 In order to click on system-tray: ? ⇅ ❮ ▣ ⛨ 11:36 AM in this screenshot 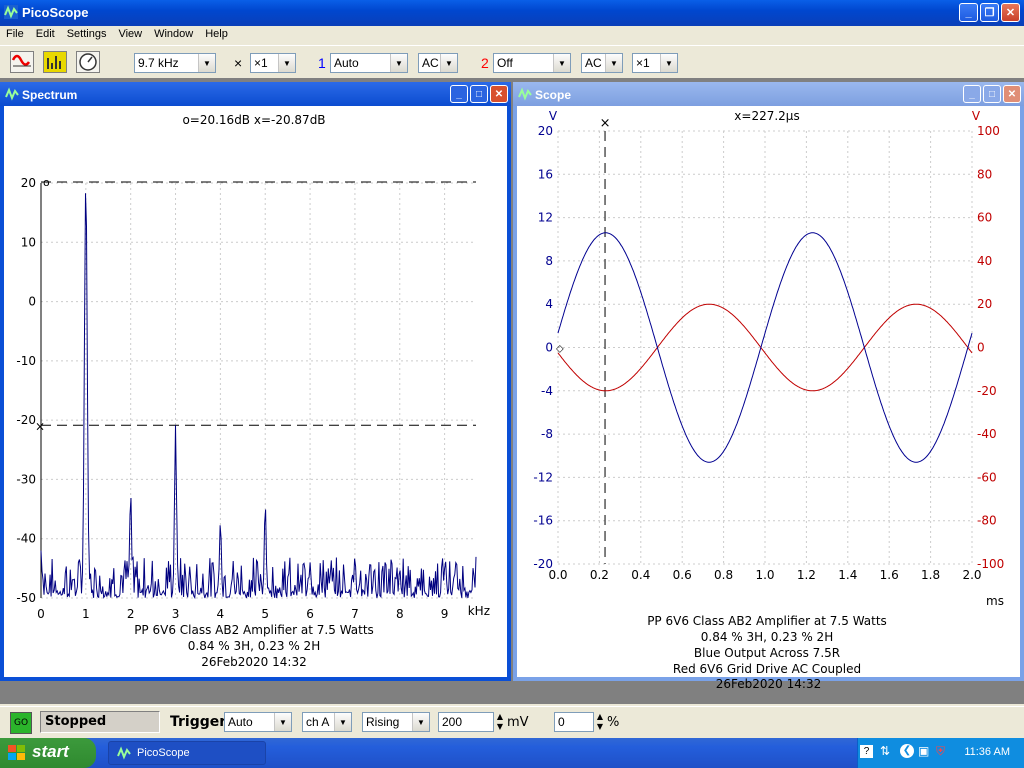, I will do `click(940, 753)`.